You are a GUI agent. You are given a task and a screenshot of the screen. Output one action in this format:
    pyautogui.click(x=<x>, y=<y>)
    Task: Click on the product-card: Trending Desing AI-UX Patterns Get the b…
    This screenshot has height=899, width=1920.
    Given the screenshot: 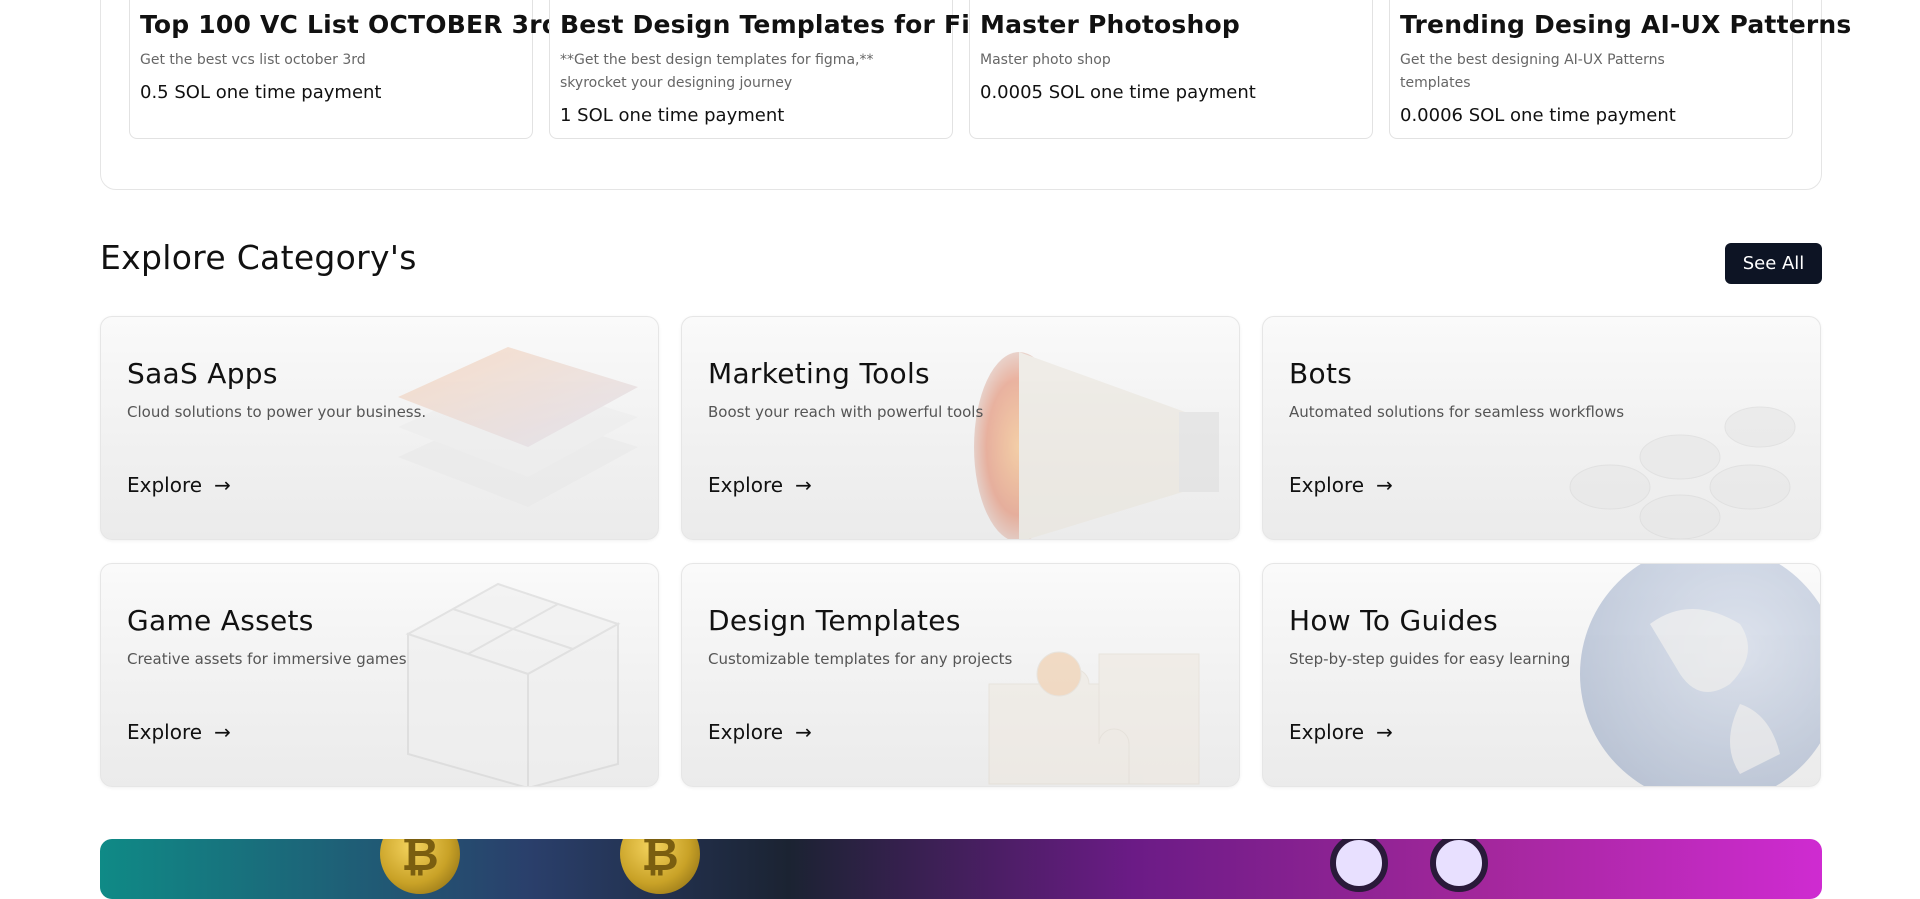 What is the action you would take?
    pyautogui.click(x=1620, y=69)
    